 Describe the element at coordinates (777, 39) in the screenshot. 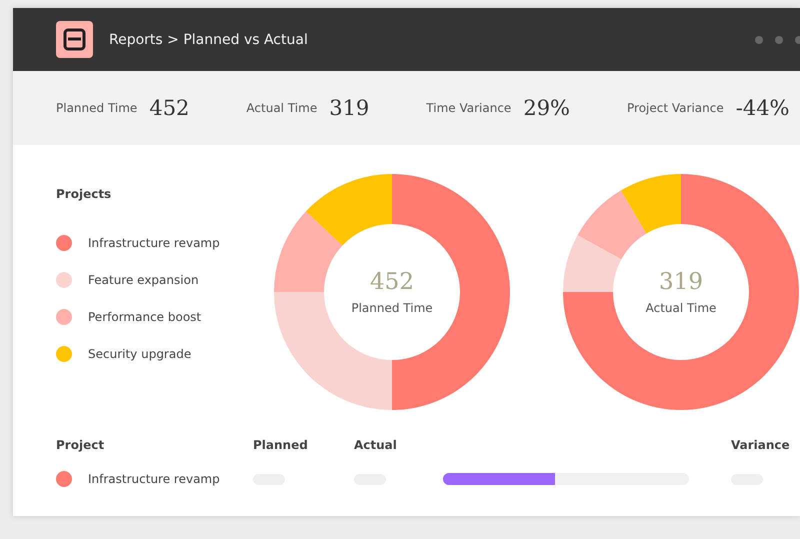

I see `more-icon` at that location.